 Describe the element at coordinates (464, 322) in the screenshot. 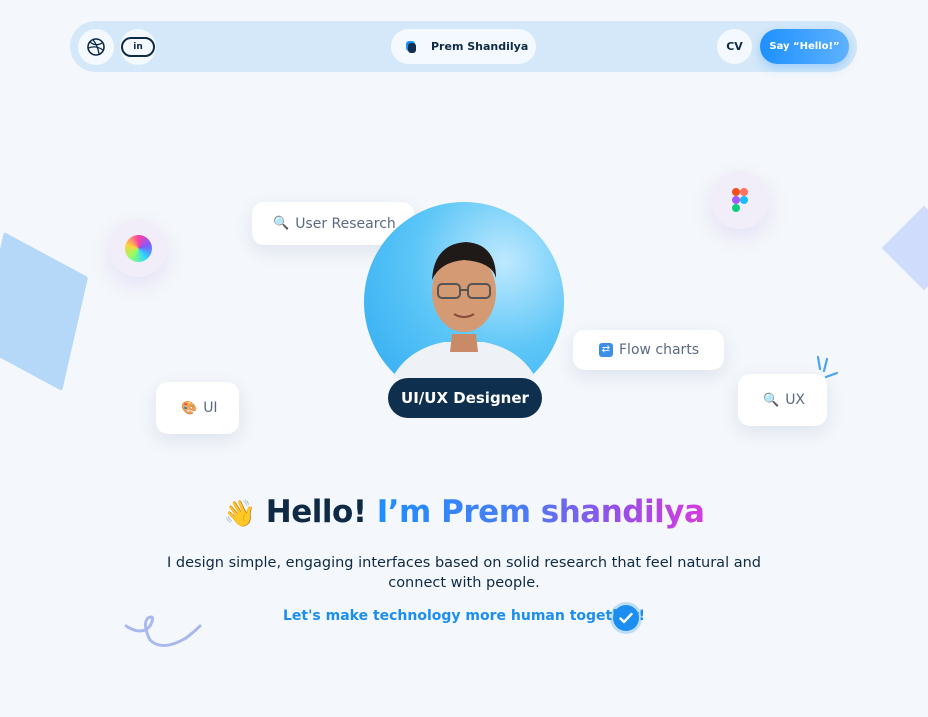

I see `person-illustration` at that location.